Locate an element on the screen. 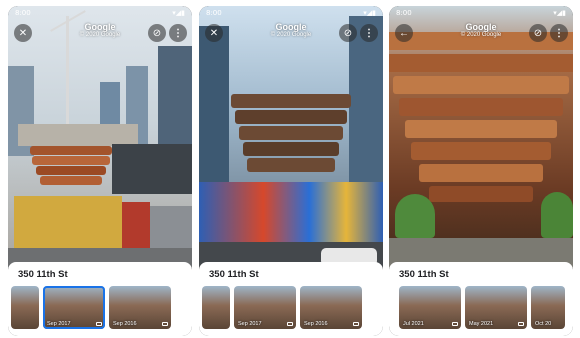  thumbnail-date: May 2021 is located at coordinates (481, 324).